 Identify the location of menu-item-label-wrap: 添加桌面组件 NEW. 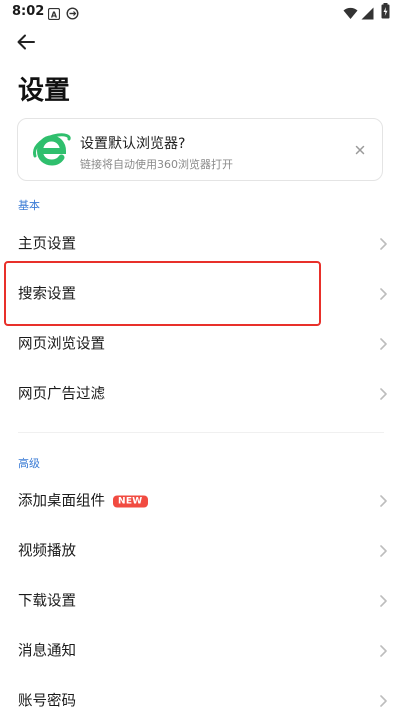
(83, 500).